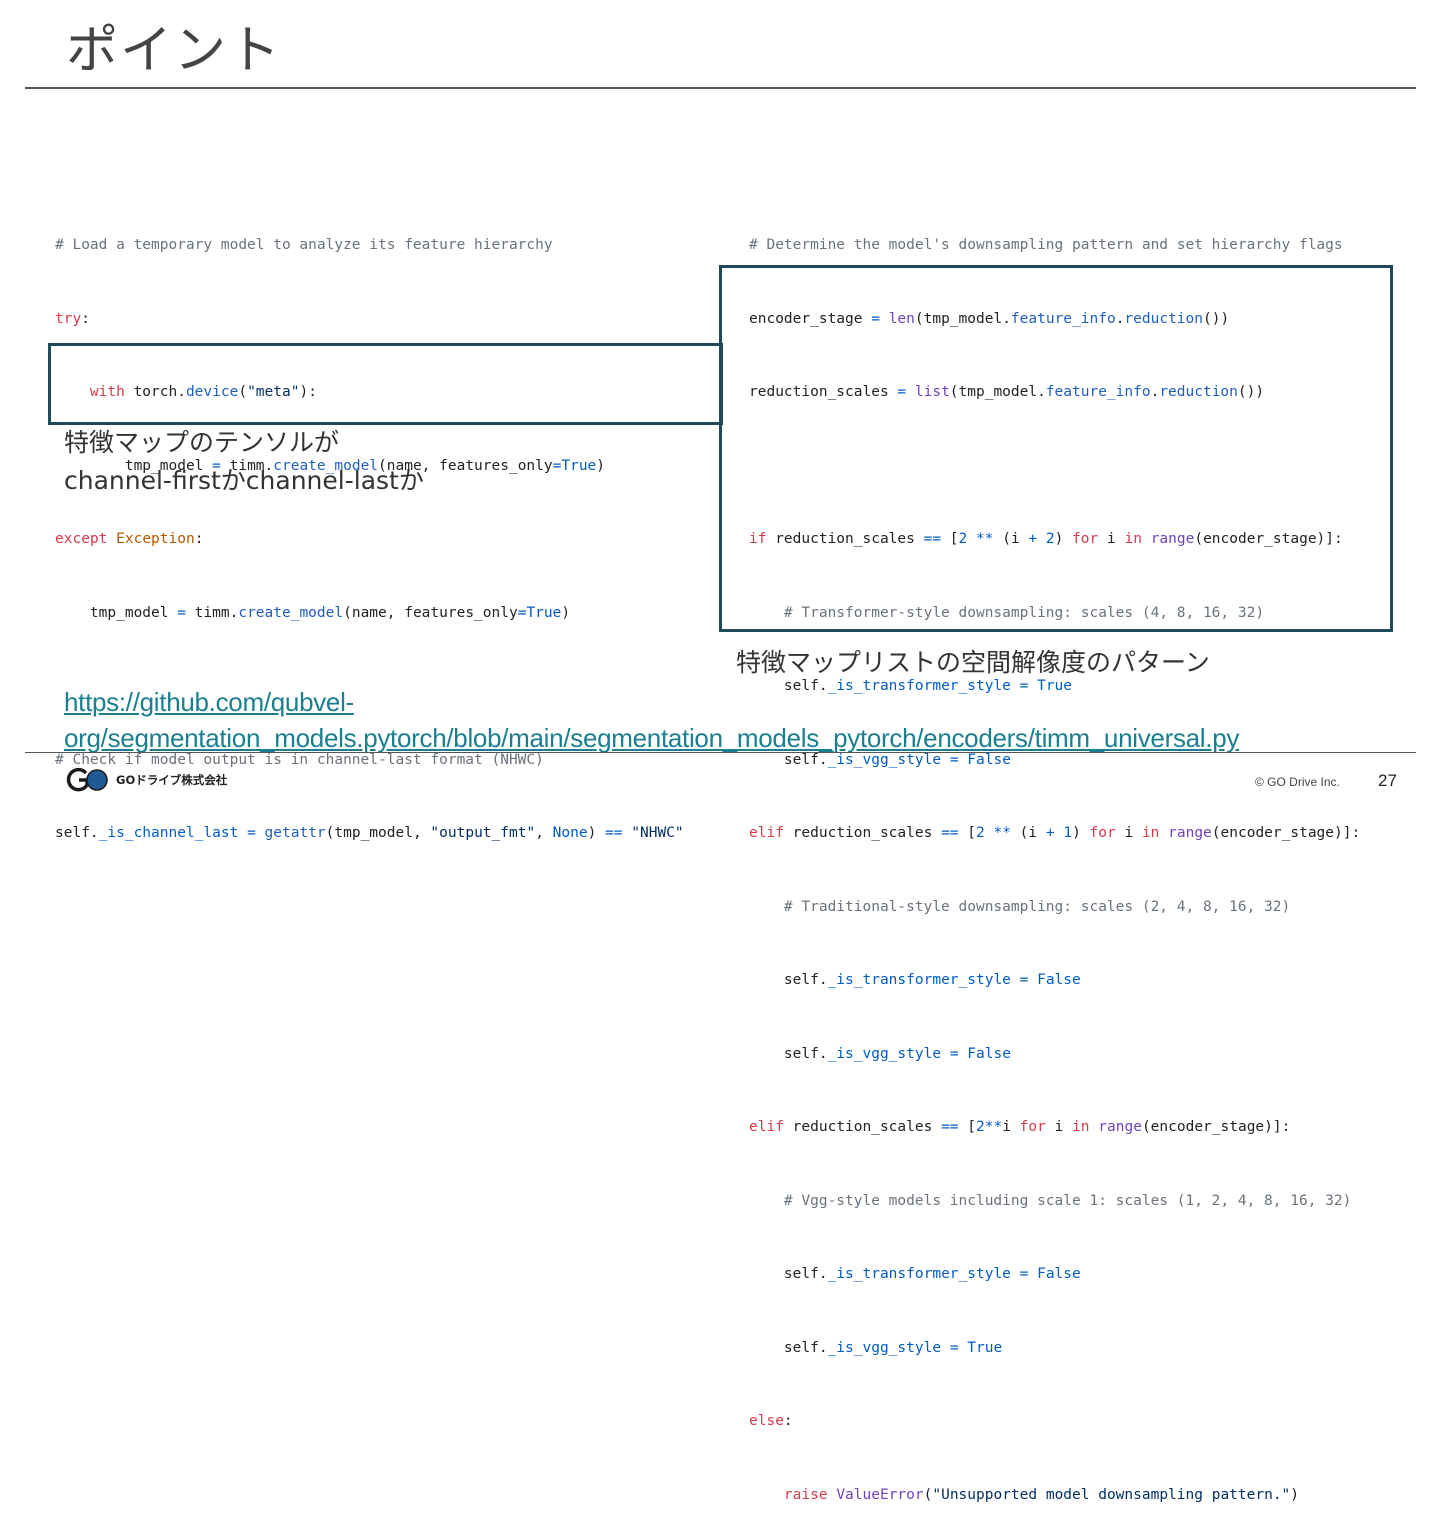  Describe the element at coordinates (174, 51) in the screenshot. I see `slide-title: ポイント` at that location.